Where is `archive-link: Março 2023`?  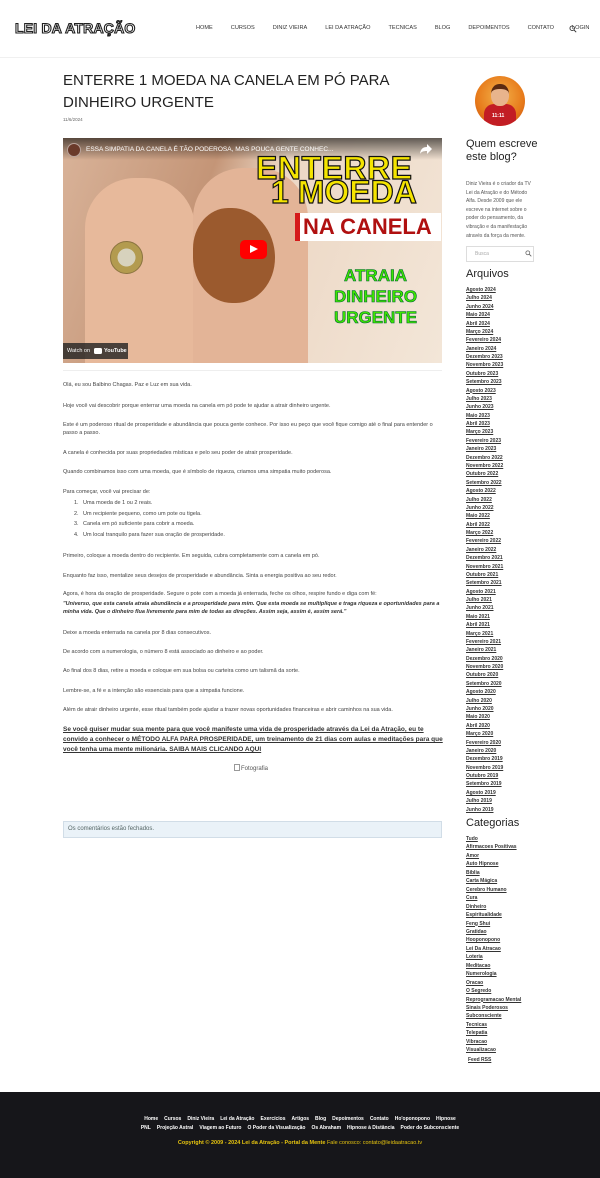 archive-link: Março 2023 is located at coordinates (479, 432).